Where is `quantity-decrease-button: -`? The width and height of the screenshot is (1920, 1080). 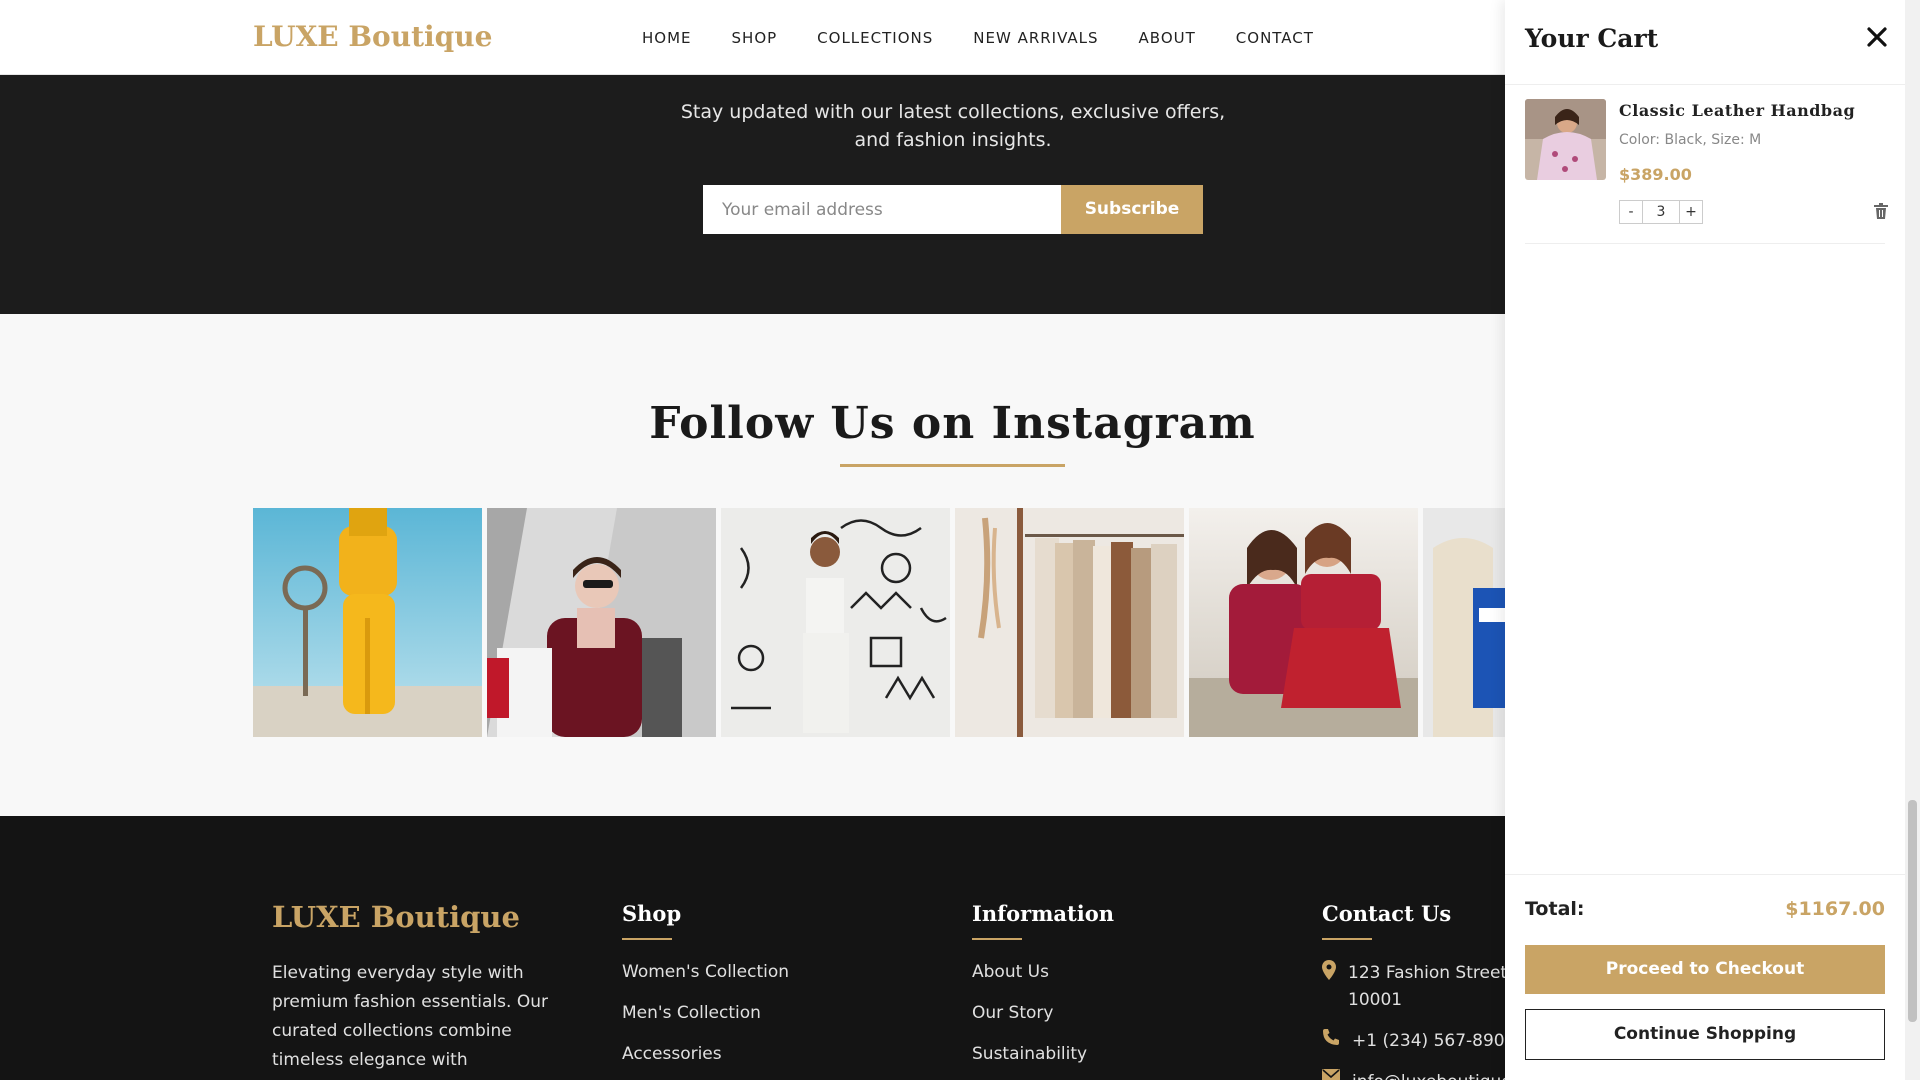 quantity-decrease-button: - is located at coordinates (1631, 212).